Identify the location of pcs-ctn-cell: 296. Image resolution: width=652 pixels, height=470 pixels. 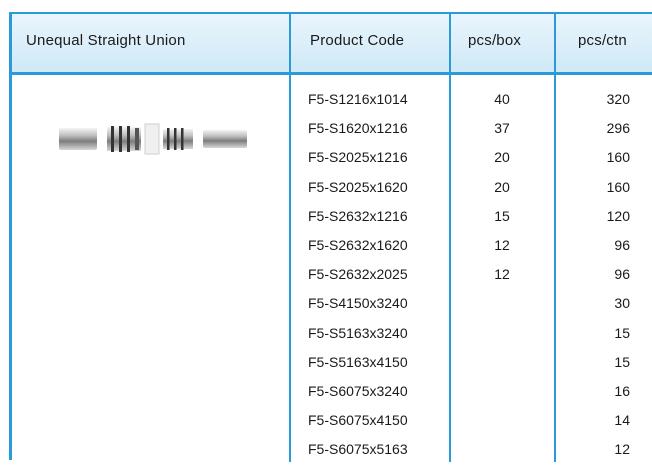
(618, 128).